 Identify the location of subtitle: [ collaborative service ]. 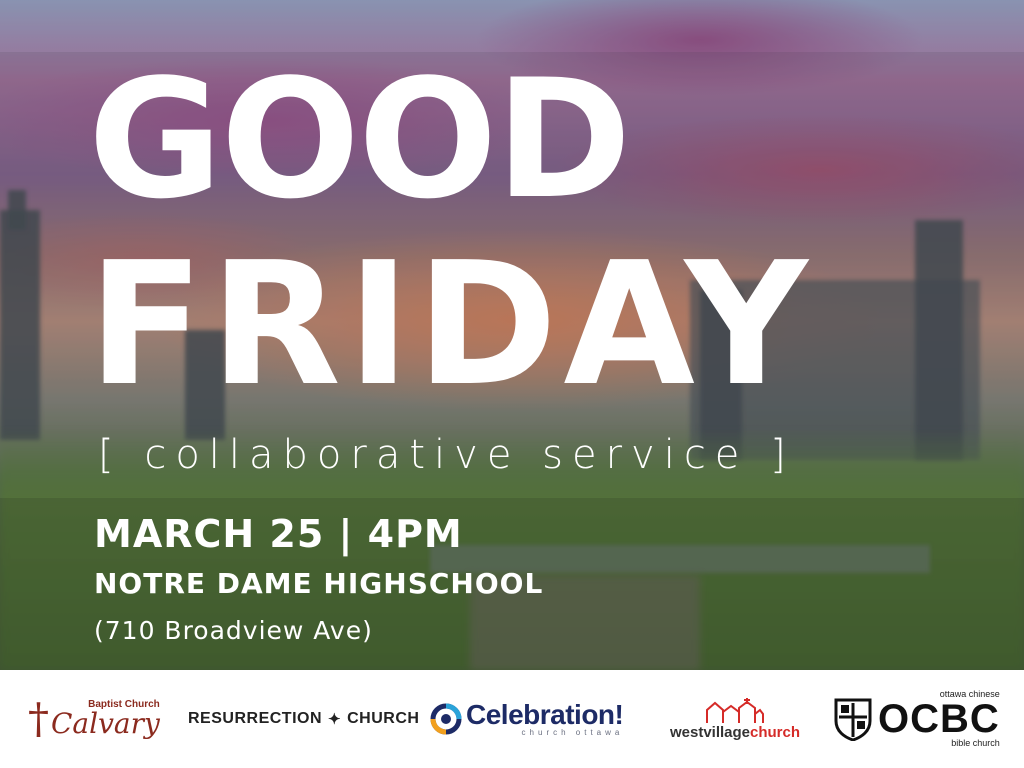
(446, 455).